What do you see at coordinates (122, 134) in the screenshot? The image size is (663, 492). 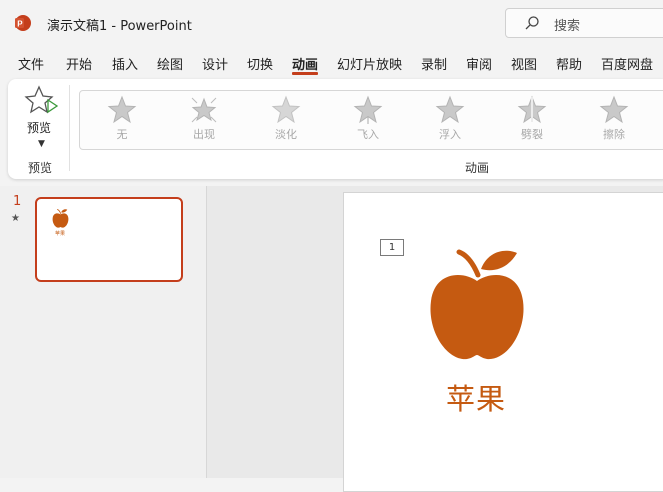 I see `animation-label: 无` at bounding box center [122, 134].